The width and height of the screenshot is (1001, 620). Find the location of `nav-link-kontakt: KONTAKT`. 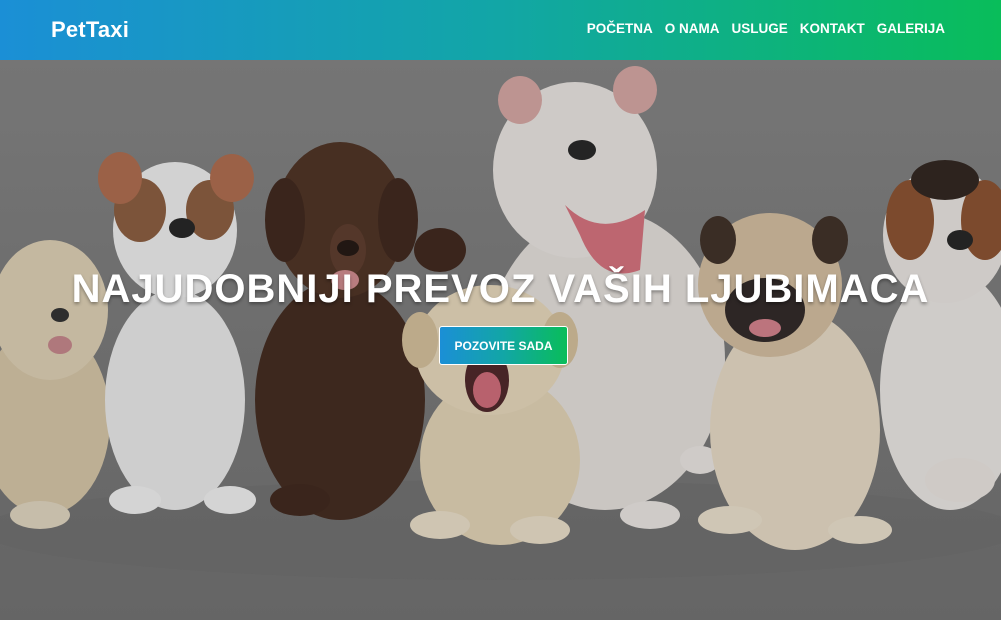

nav-link-kontakt: KONTAKT is located at coordinates (832, 28).